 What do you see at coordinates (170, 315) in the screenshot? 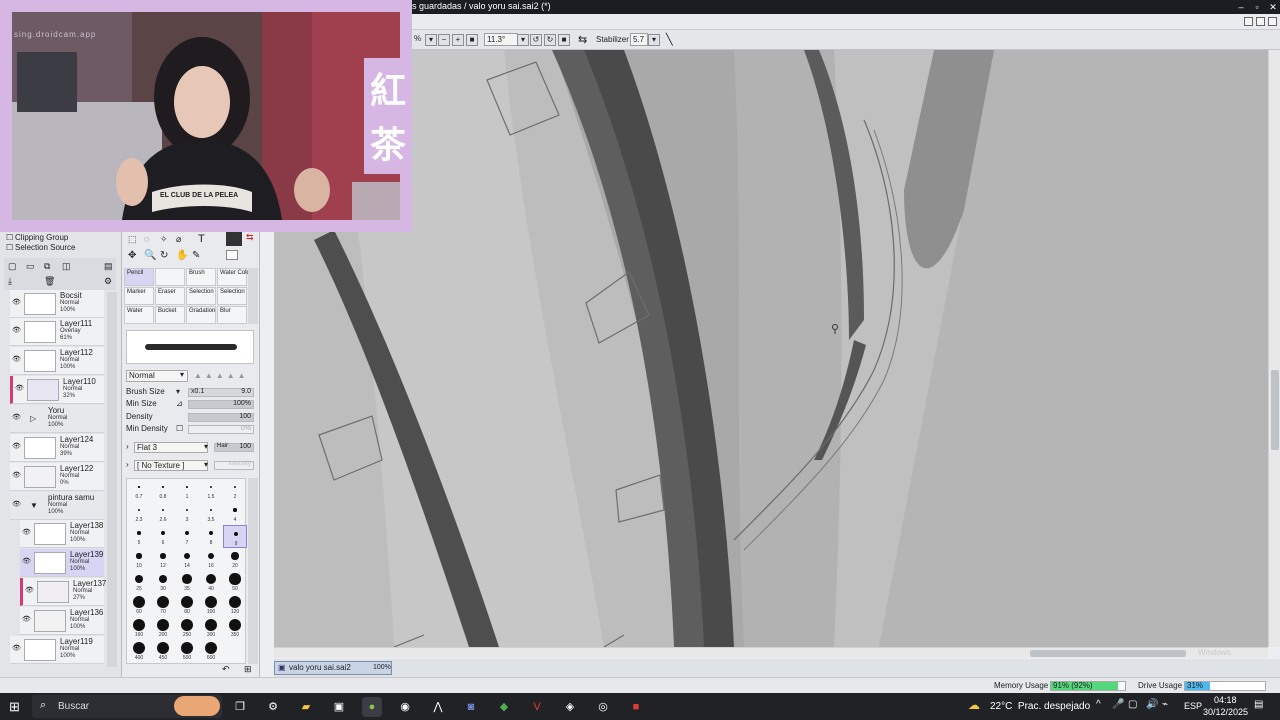
I see `brush-tool-slot: Bucket` at bounding box center [170, 315].